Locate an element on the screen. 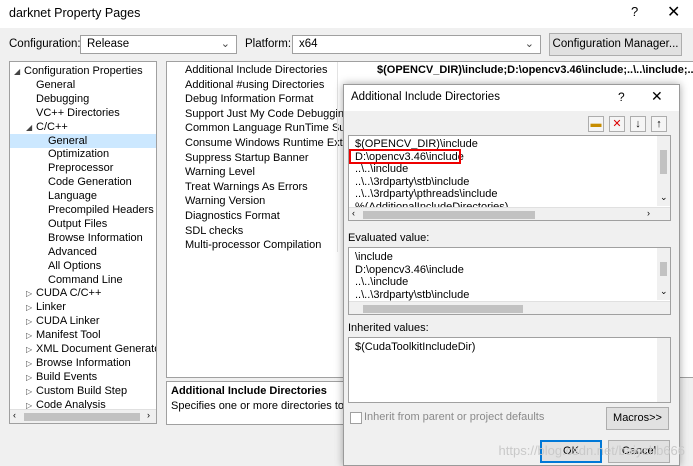 The image size is (693, 466). tree-item: ▷ Build Events is located at coordinates (53, 377).